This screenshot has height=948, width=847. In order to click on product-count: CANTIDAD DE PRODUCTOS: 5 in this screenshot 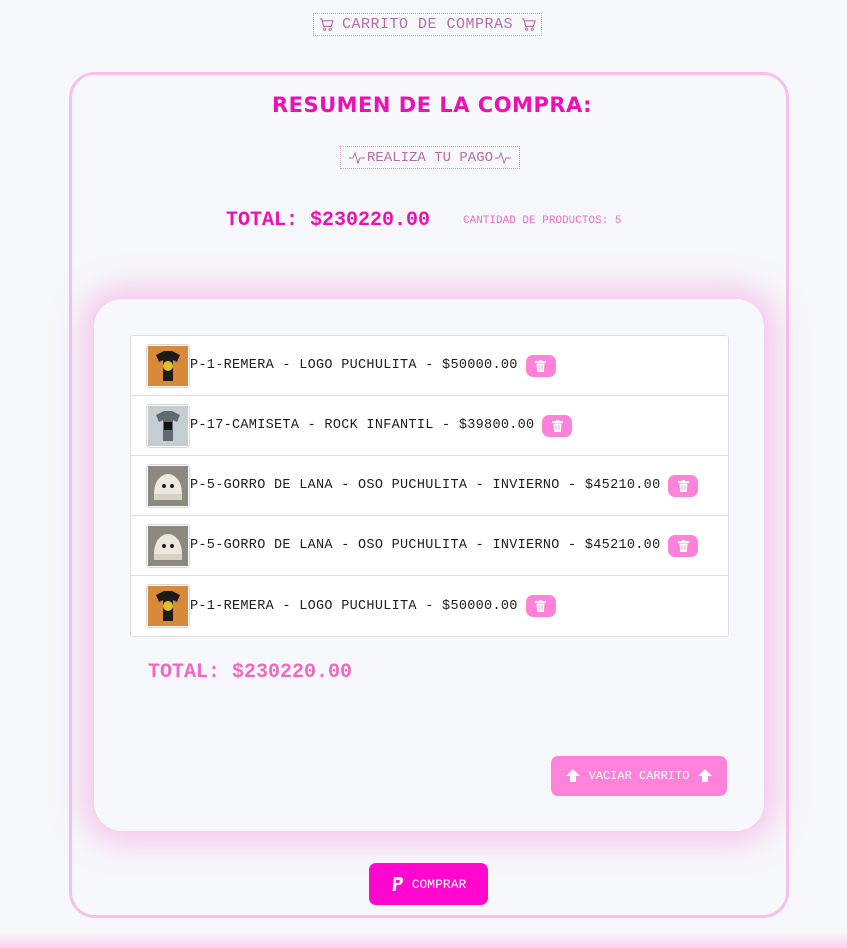, I will do `click(542, 221)`.